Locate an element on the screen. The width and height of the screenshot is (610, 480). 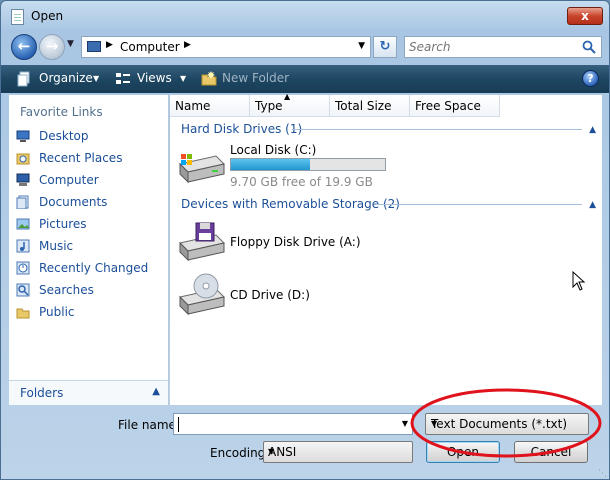
chevron-up-icon: ▲ is located at coordinates (156, 391).